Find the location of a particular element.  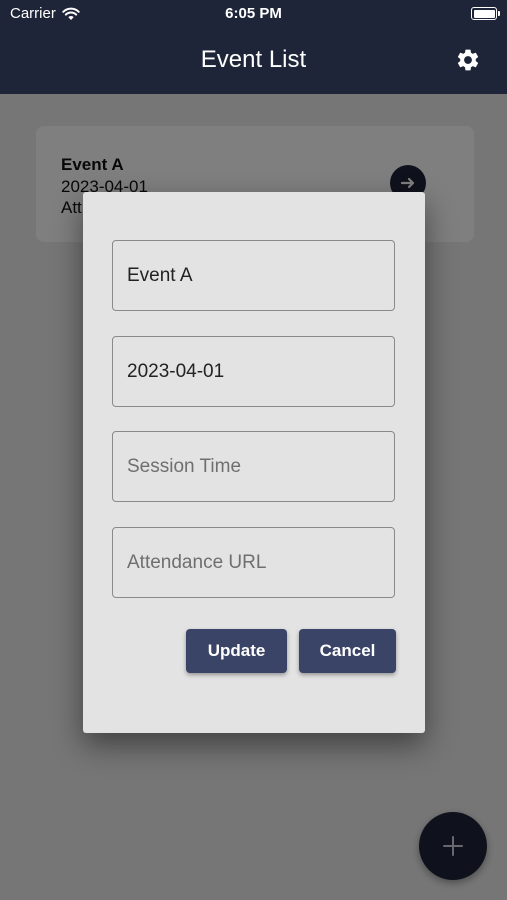

session-time-input is located at coordinates (253, 466).